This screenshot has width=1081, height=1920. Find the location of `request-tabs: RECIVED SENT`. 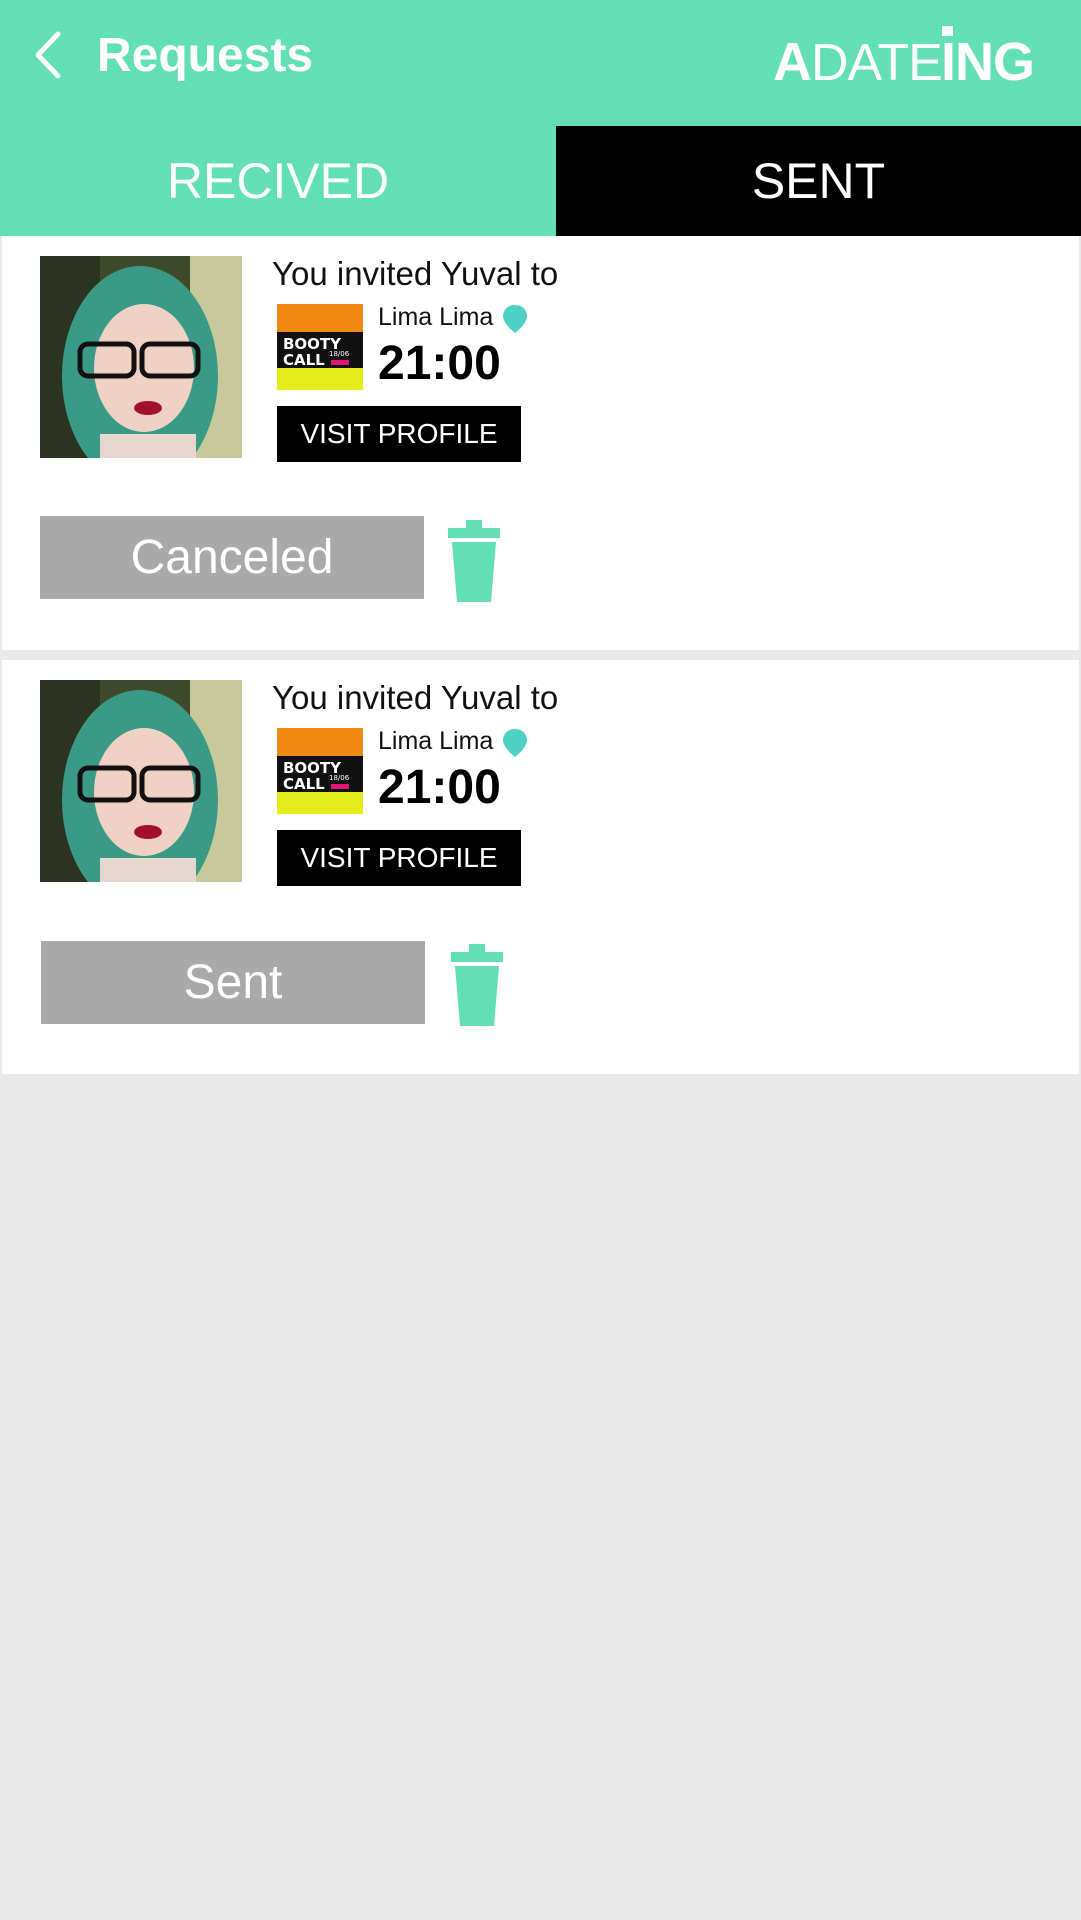

request-tabs: RECIVED SENT is located at coordinates (540, 181).